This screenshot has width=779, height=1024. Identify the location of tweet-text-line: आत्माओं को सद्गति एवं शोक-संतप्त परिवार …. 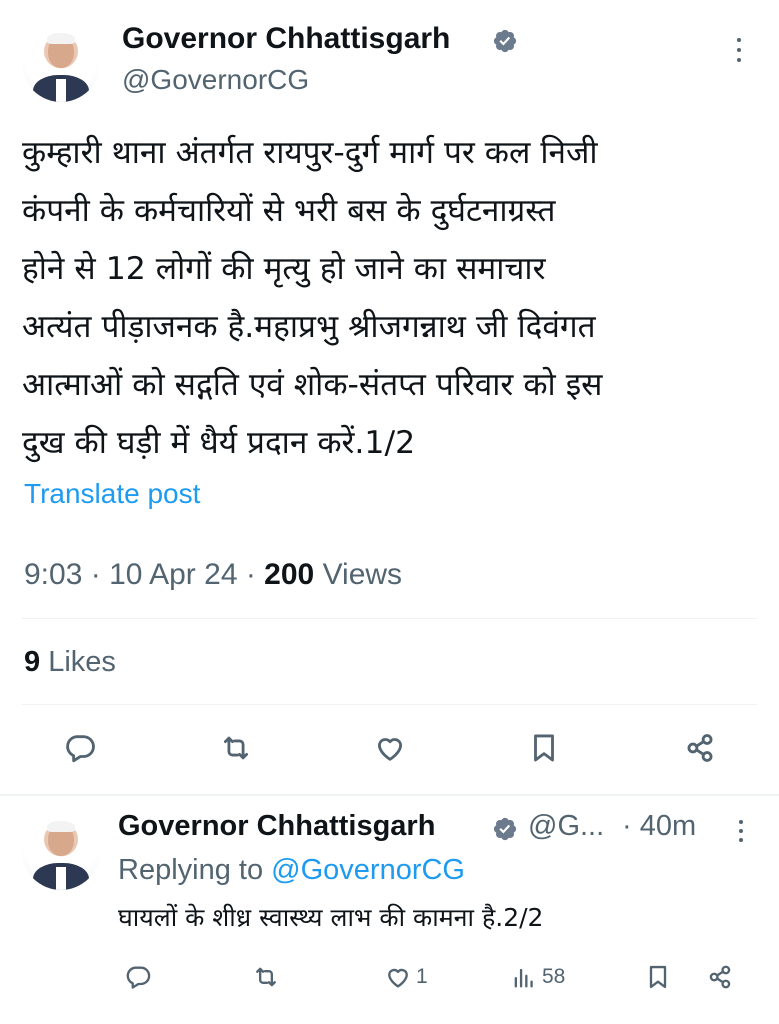
(312, 385).